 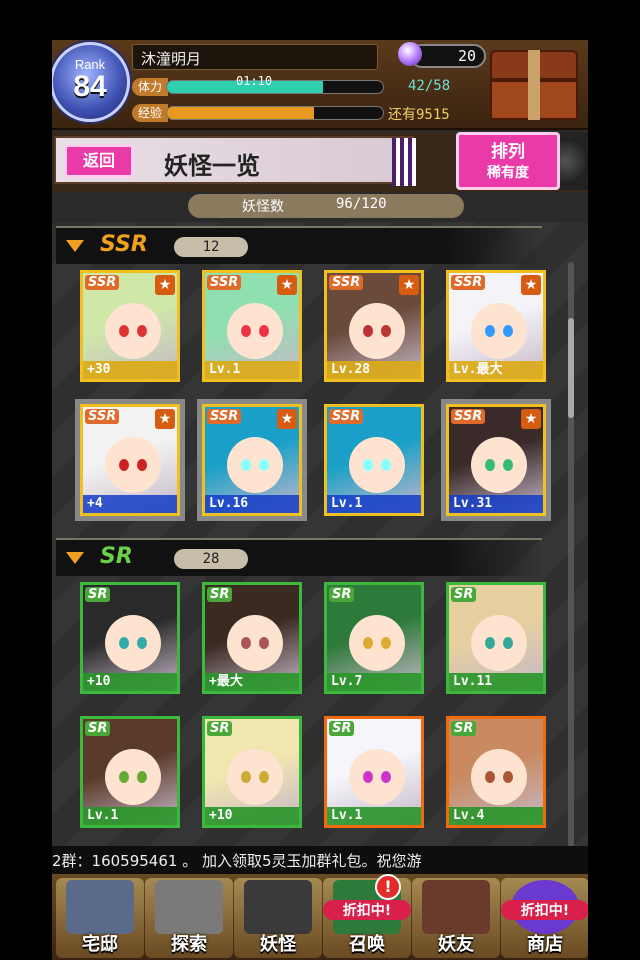 What do you see at coordinates (544, 910) in the screenshot?
I see `sale-badge: 折扣中!` at bounding box center [544, 910].